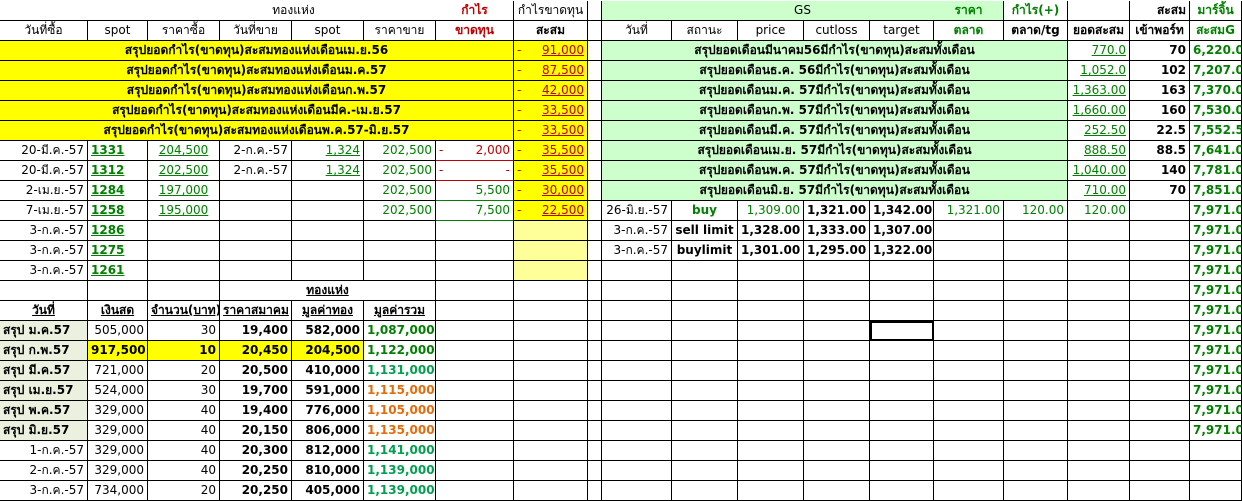 The image size is (1242, 501). Describe the element at coordinates (44, 451) in the screenshot. I see `gold-row-date: 1-ก.ค.-57` at that location.